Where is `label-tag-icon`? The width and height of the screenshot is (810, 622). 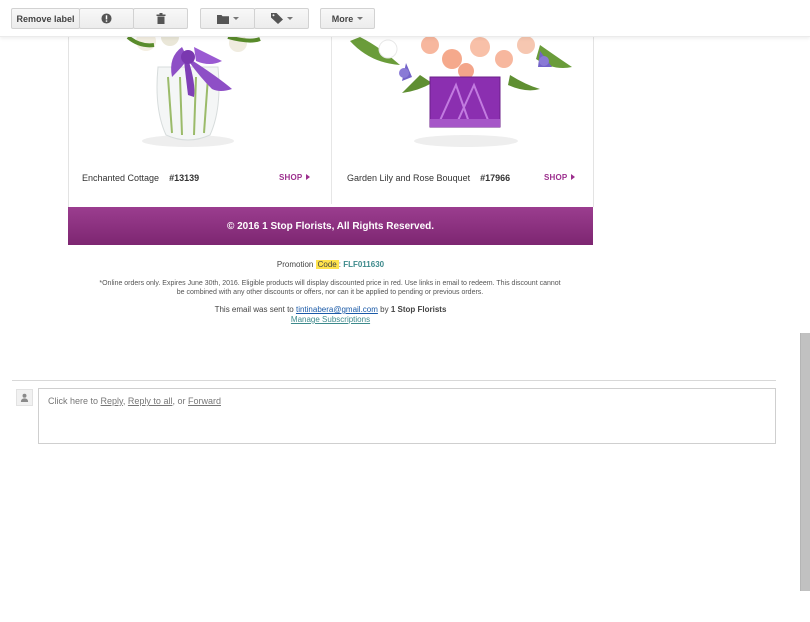 label-tag-icon is located at coordinates (276, 18).